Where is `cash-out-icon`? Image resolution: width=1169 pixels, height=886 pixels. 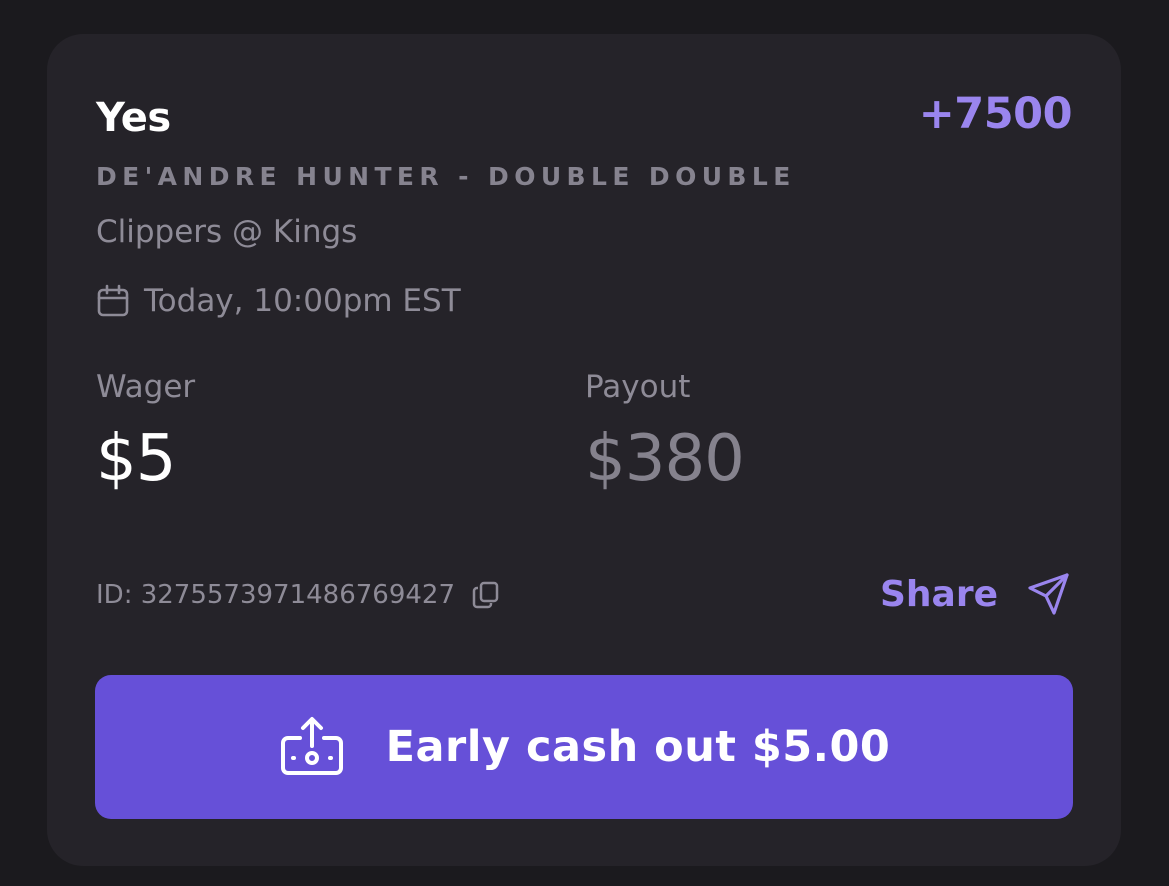
cash-out-icon is located at coordinates (312, 747).